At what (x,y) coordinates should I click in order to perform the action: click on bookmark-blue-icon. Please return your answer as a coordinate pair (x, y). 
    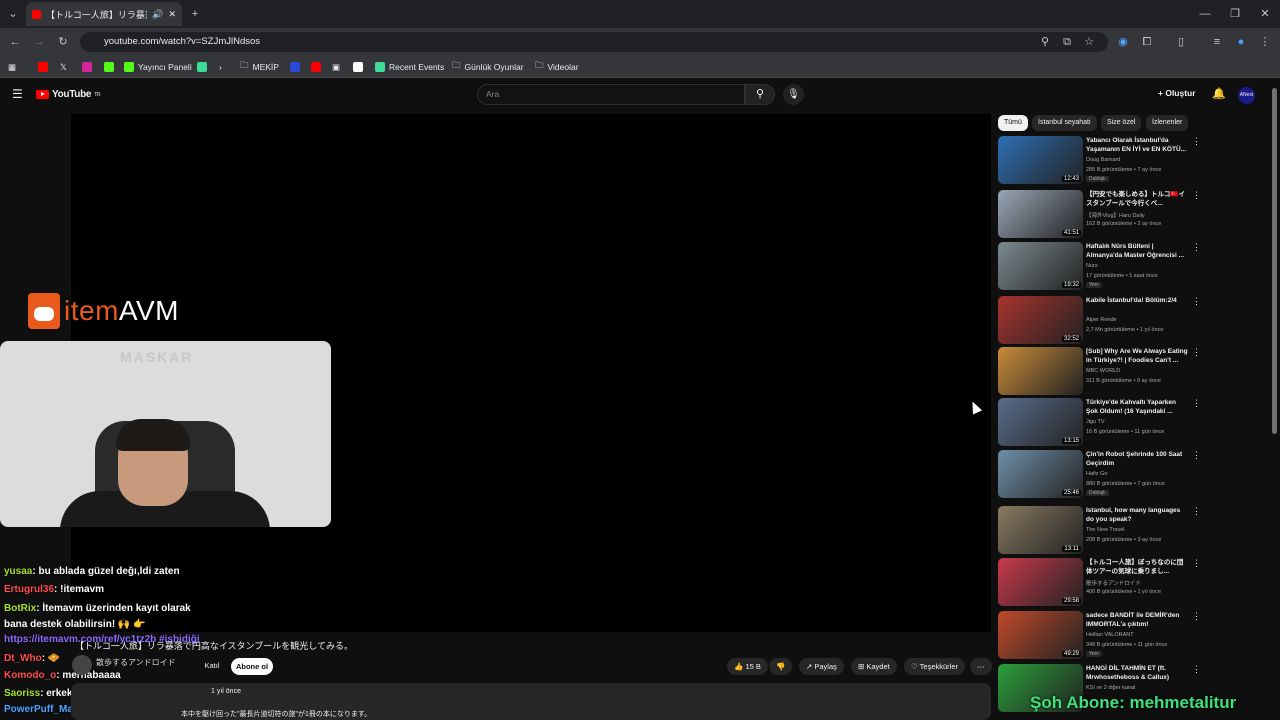
    Looking at the image, I should click on (295, 67).